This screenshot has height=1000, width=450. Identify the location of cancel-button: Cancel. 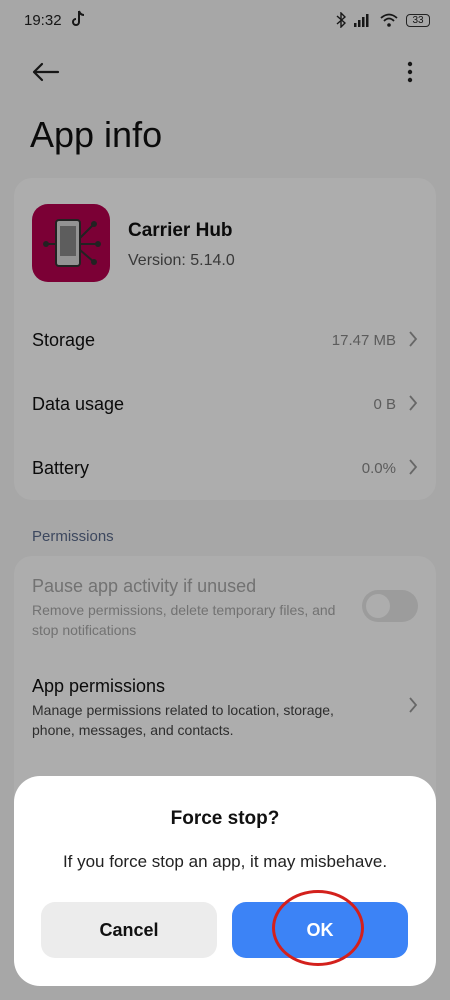
(129, 930).